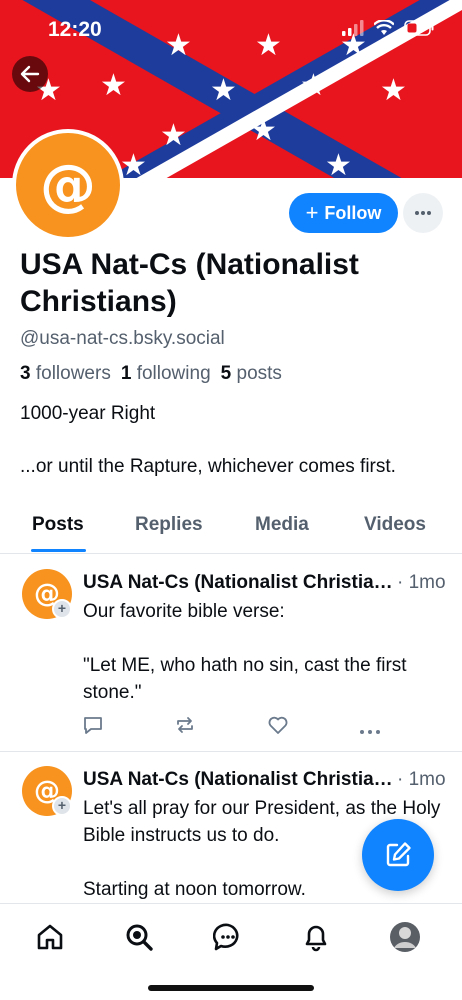  Describe the element at coordinates (73, 373) in the screenshot. I see `followers-label: followers` at that location.